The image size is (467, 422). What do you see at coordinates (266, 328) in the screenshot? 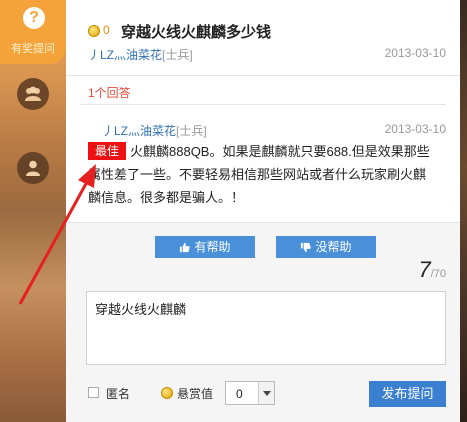
I see `question-input: 穿越火线火麒麟` at bounding box center [266, 328].